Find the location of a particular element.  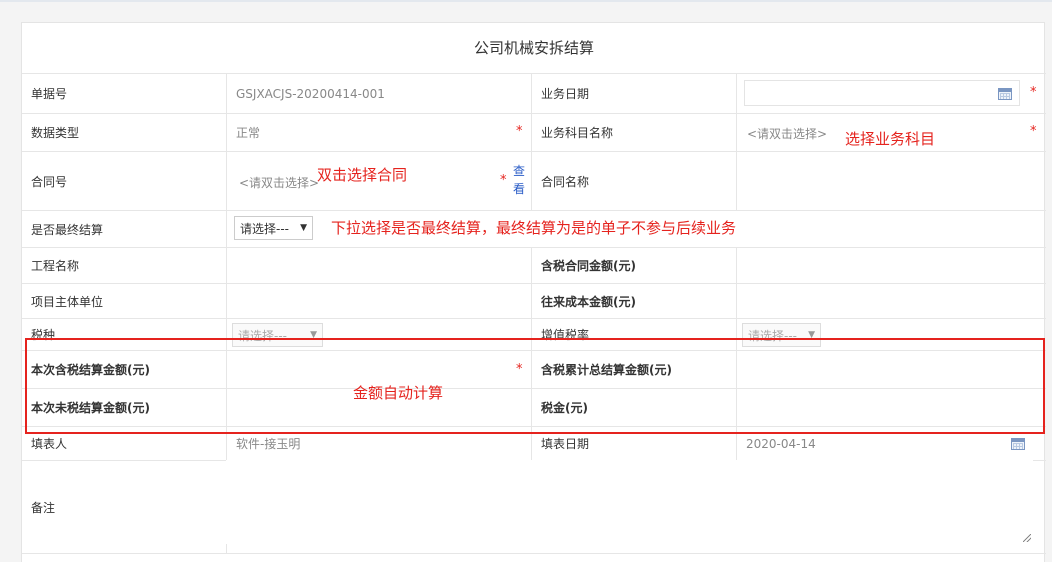

final-settlement-select-value: 请选择--- is located at coordinates (264, 228).